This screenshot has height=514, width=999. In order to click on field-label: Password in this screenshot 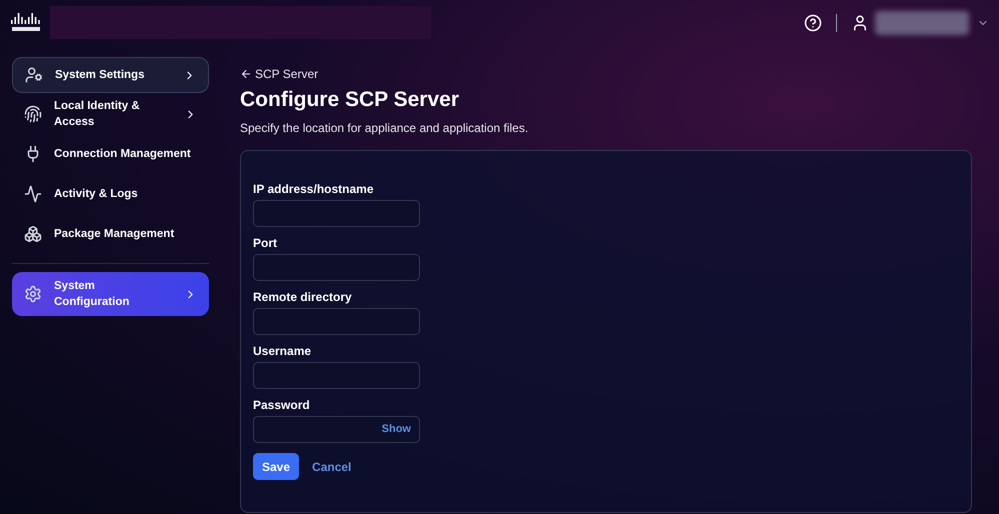, I will do `click(282, 405)`.